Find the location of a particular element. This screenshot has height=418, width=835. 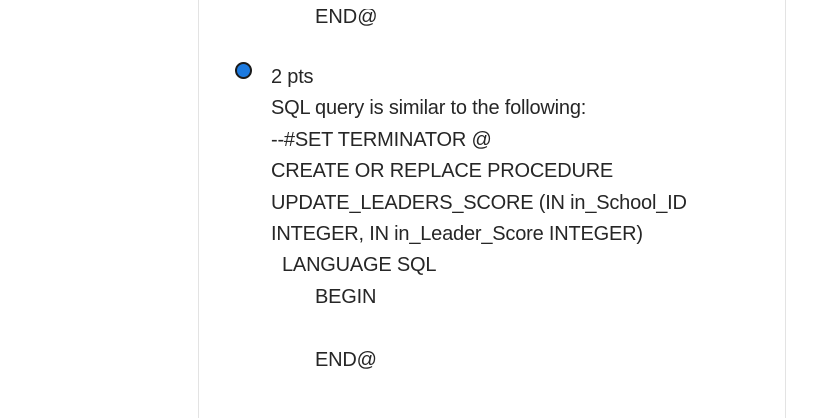

option-radio-button is located at coordinates (243, 70).